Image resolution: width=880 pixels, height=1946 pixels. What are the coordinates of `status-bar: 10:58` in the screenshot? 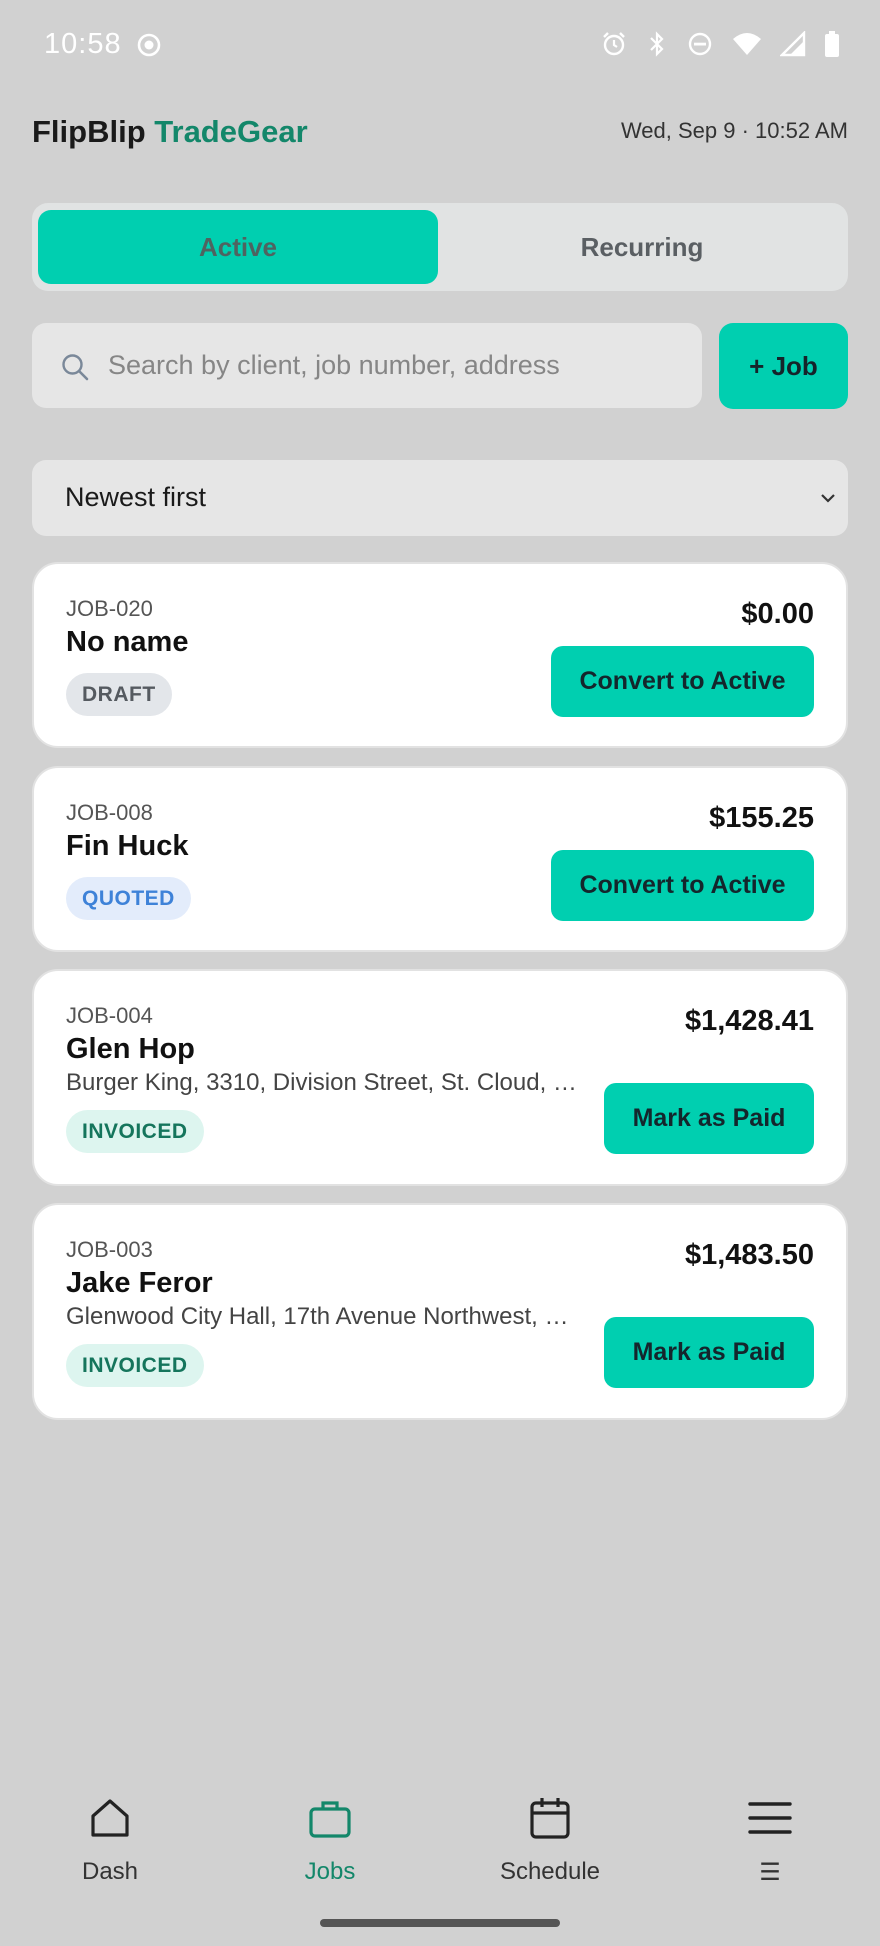 It's located at (440, 46).